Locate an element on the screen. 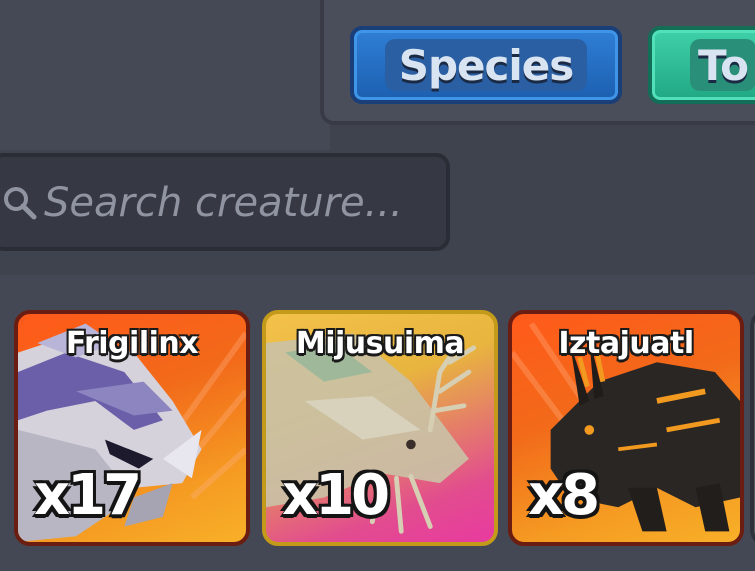 The height and width of the screenshot is (571, 755). creature-card-partial is located at coordinates (752, 428).